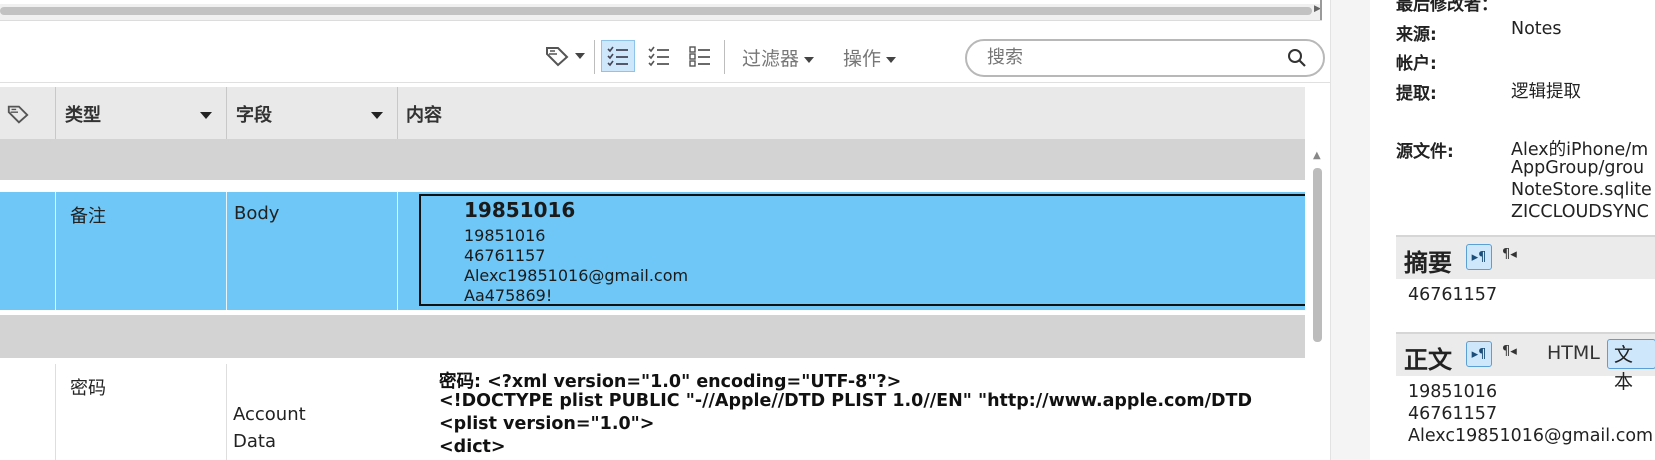  I want to click on actions-dropdown: 操作, so click(870, 57).